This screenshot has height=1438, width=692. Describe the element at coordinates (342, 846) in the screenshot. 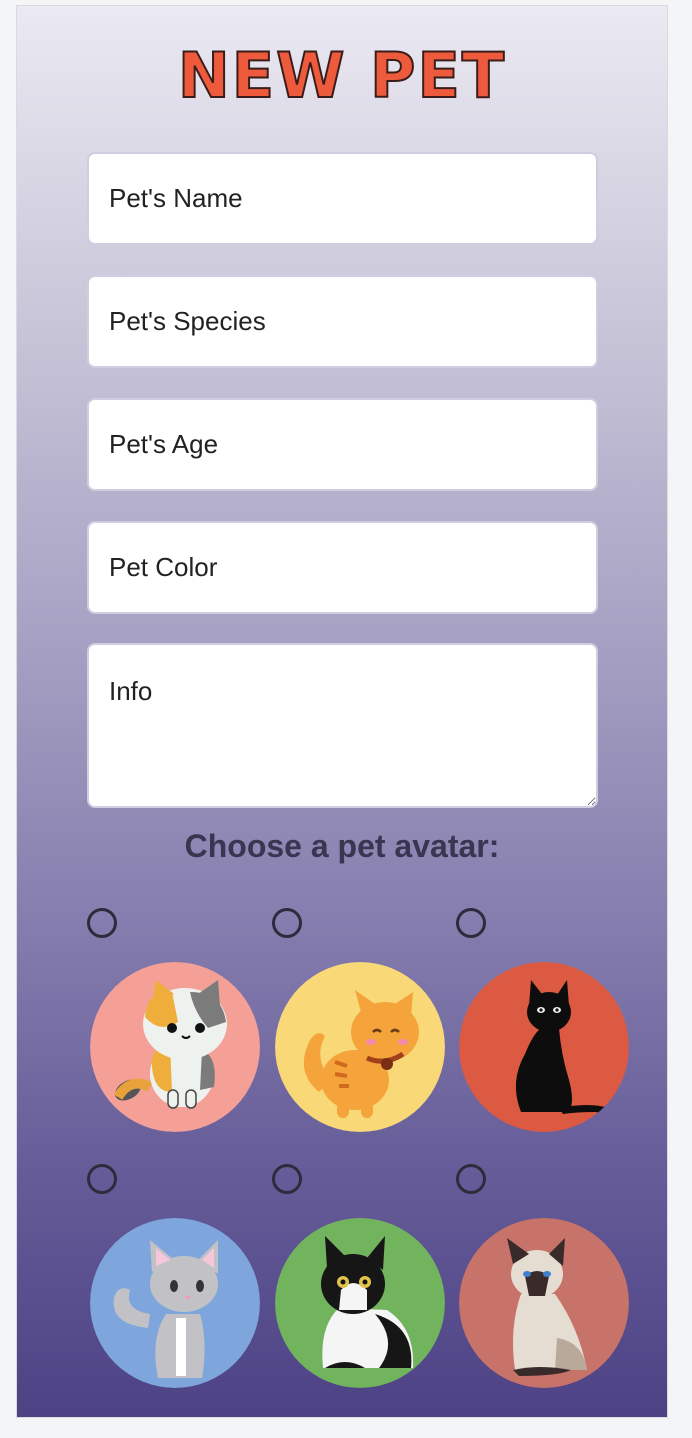

I see `avatar-prompt: Choose a pet avatar:` at that location.